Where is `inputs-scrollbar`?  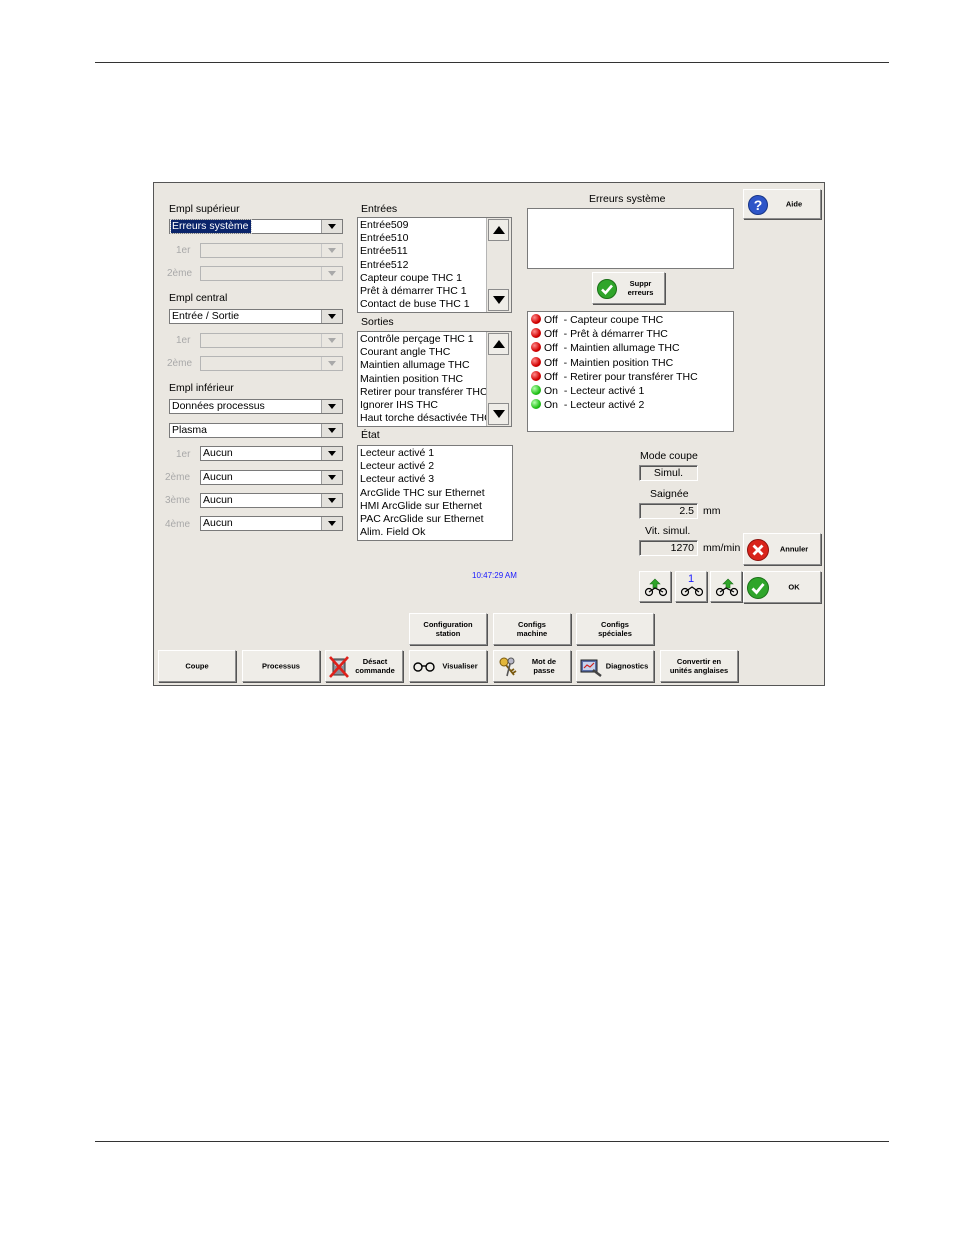 inputs-scrollbar is located at coordinates (498, 265).